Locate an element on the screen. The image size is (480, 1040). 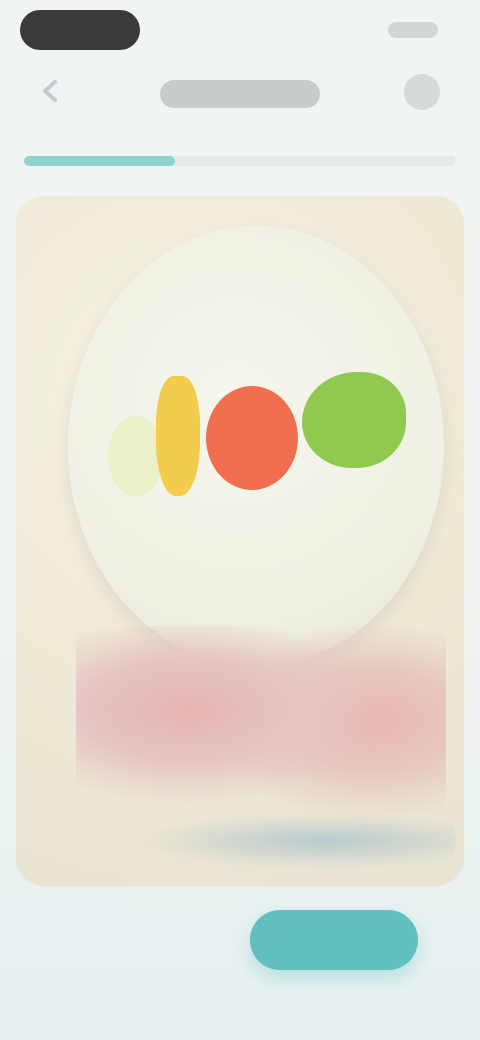
status-bar-indicators is located at coordinates (413, 30).